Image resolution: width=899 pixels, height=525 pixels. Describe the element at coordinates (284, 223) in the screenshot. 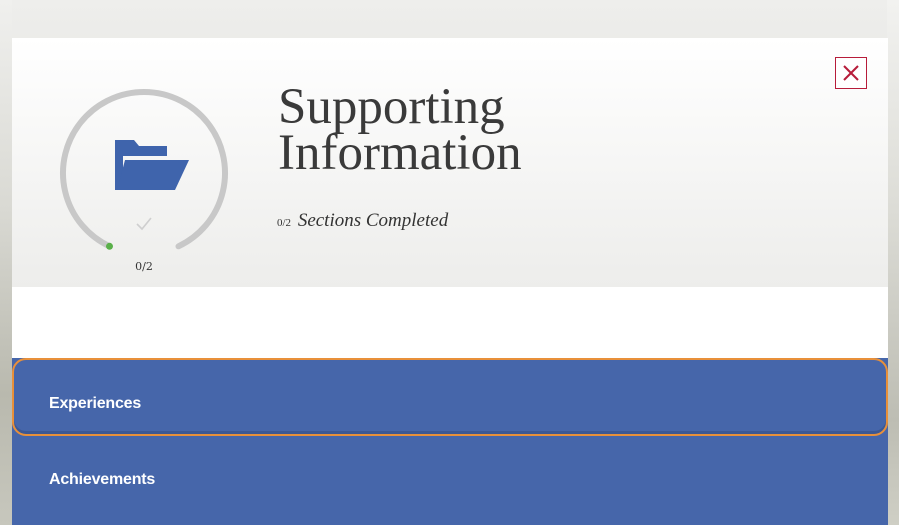

I see `completed-count: 0/2` at that location.